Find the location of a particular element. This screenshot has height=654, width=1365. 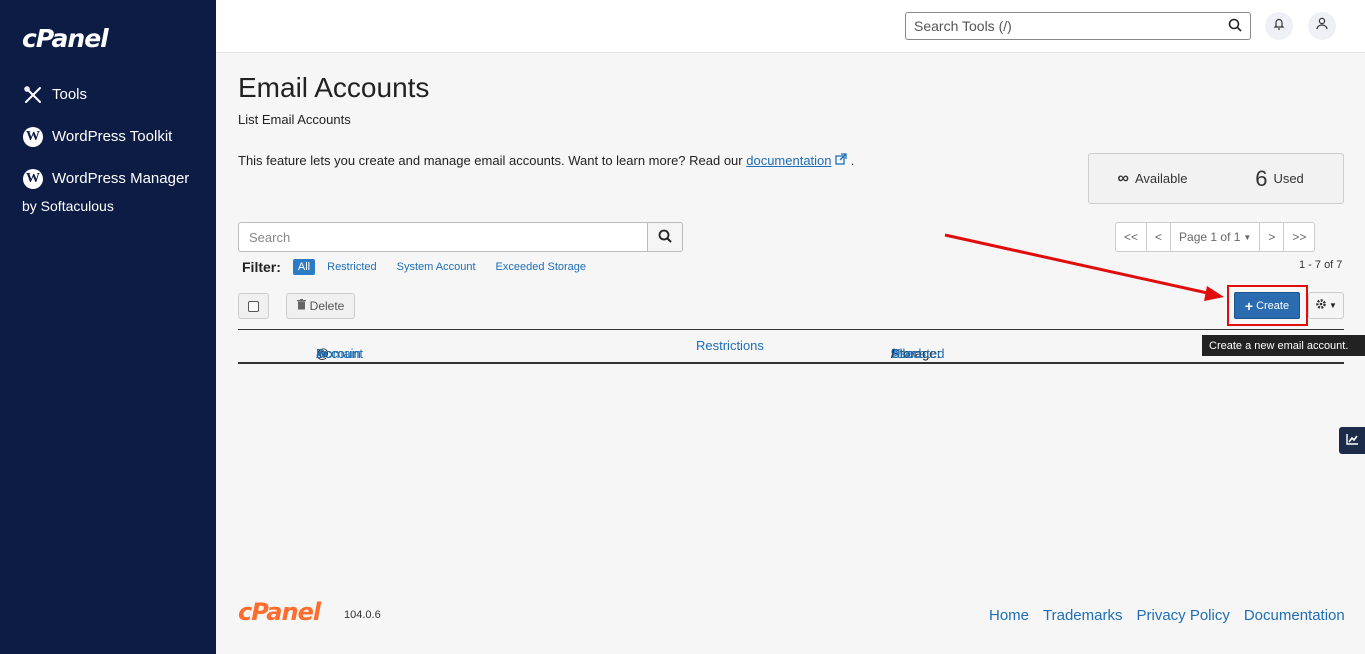

sidebar-item-wordpress-manager: W WordPress Manager by Softaculous is located at coordinates (105, 192).